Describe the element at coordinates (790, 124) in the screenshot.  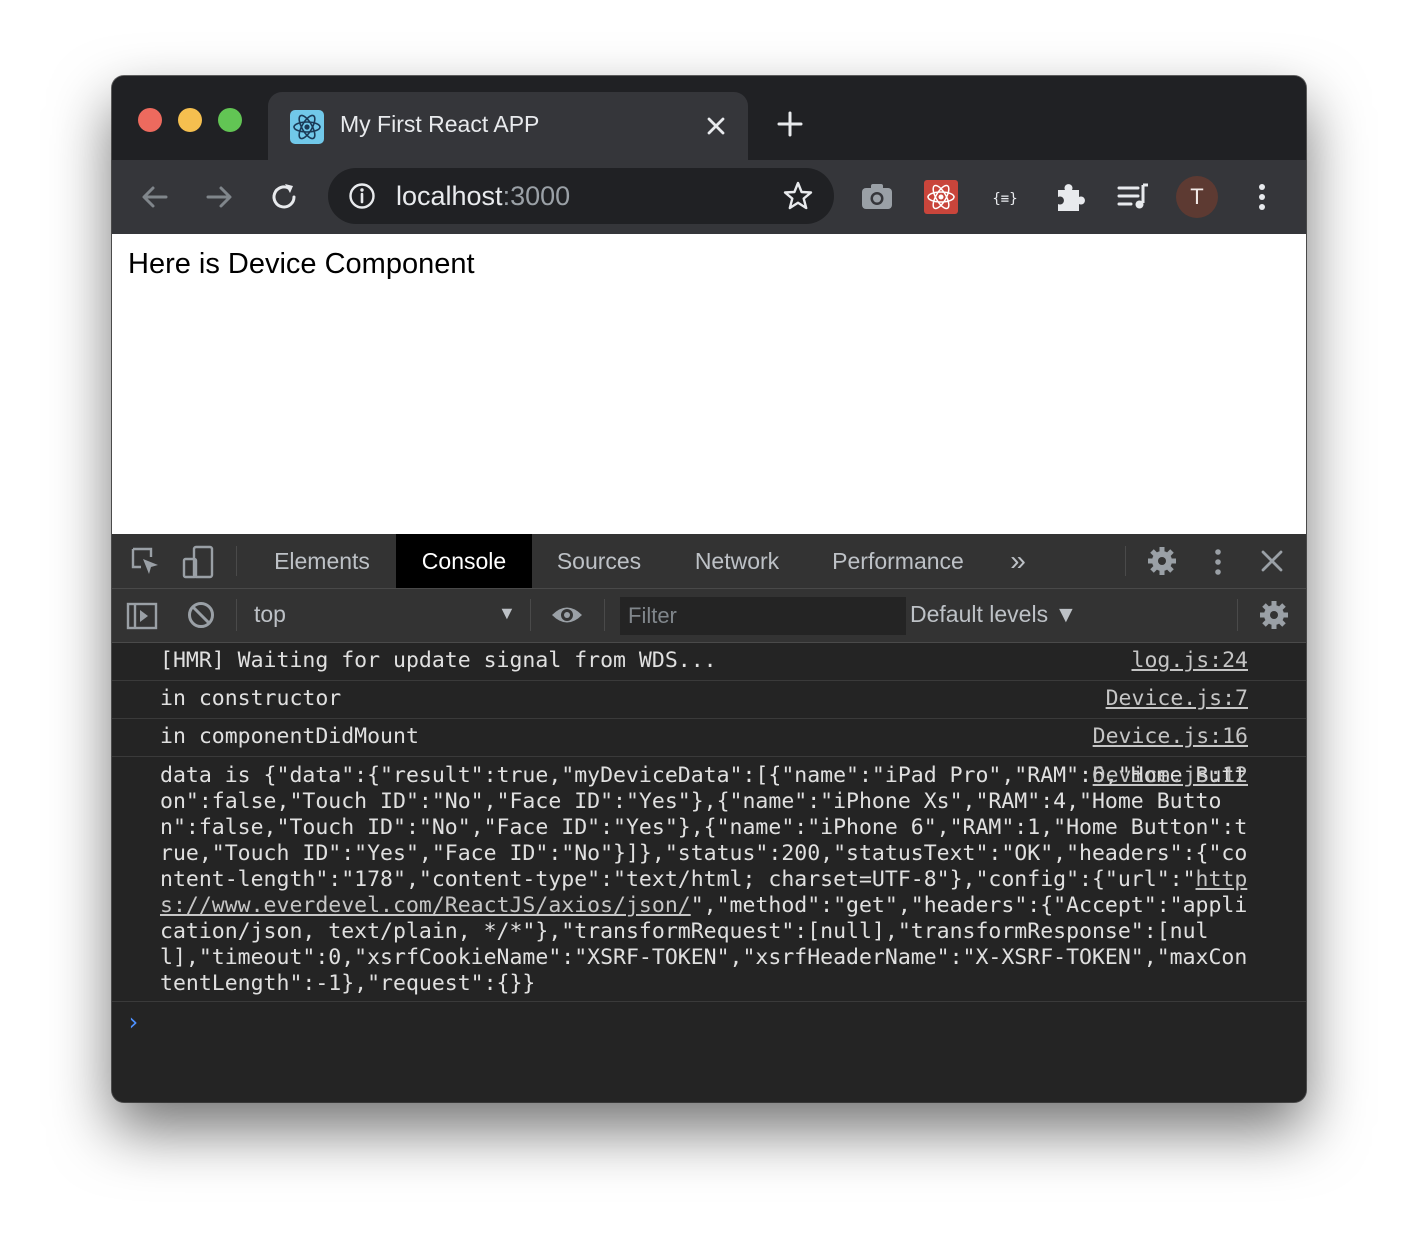
I see `new-tab-plus-icon` at that location.